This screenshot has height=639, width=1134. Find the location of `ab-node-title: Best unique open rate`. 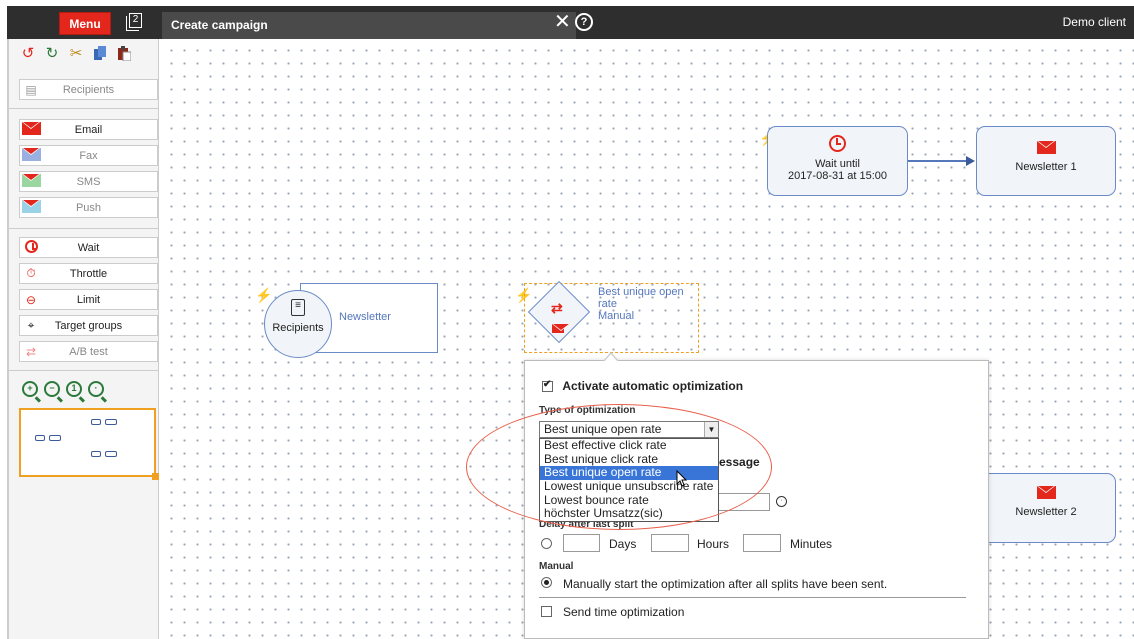

ab-node-title: Best unique open rate is located at coordinates (641, 298).